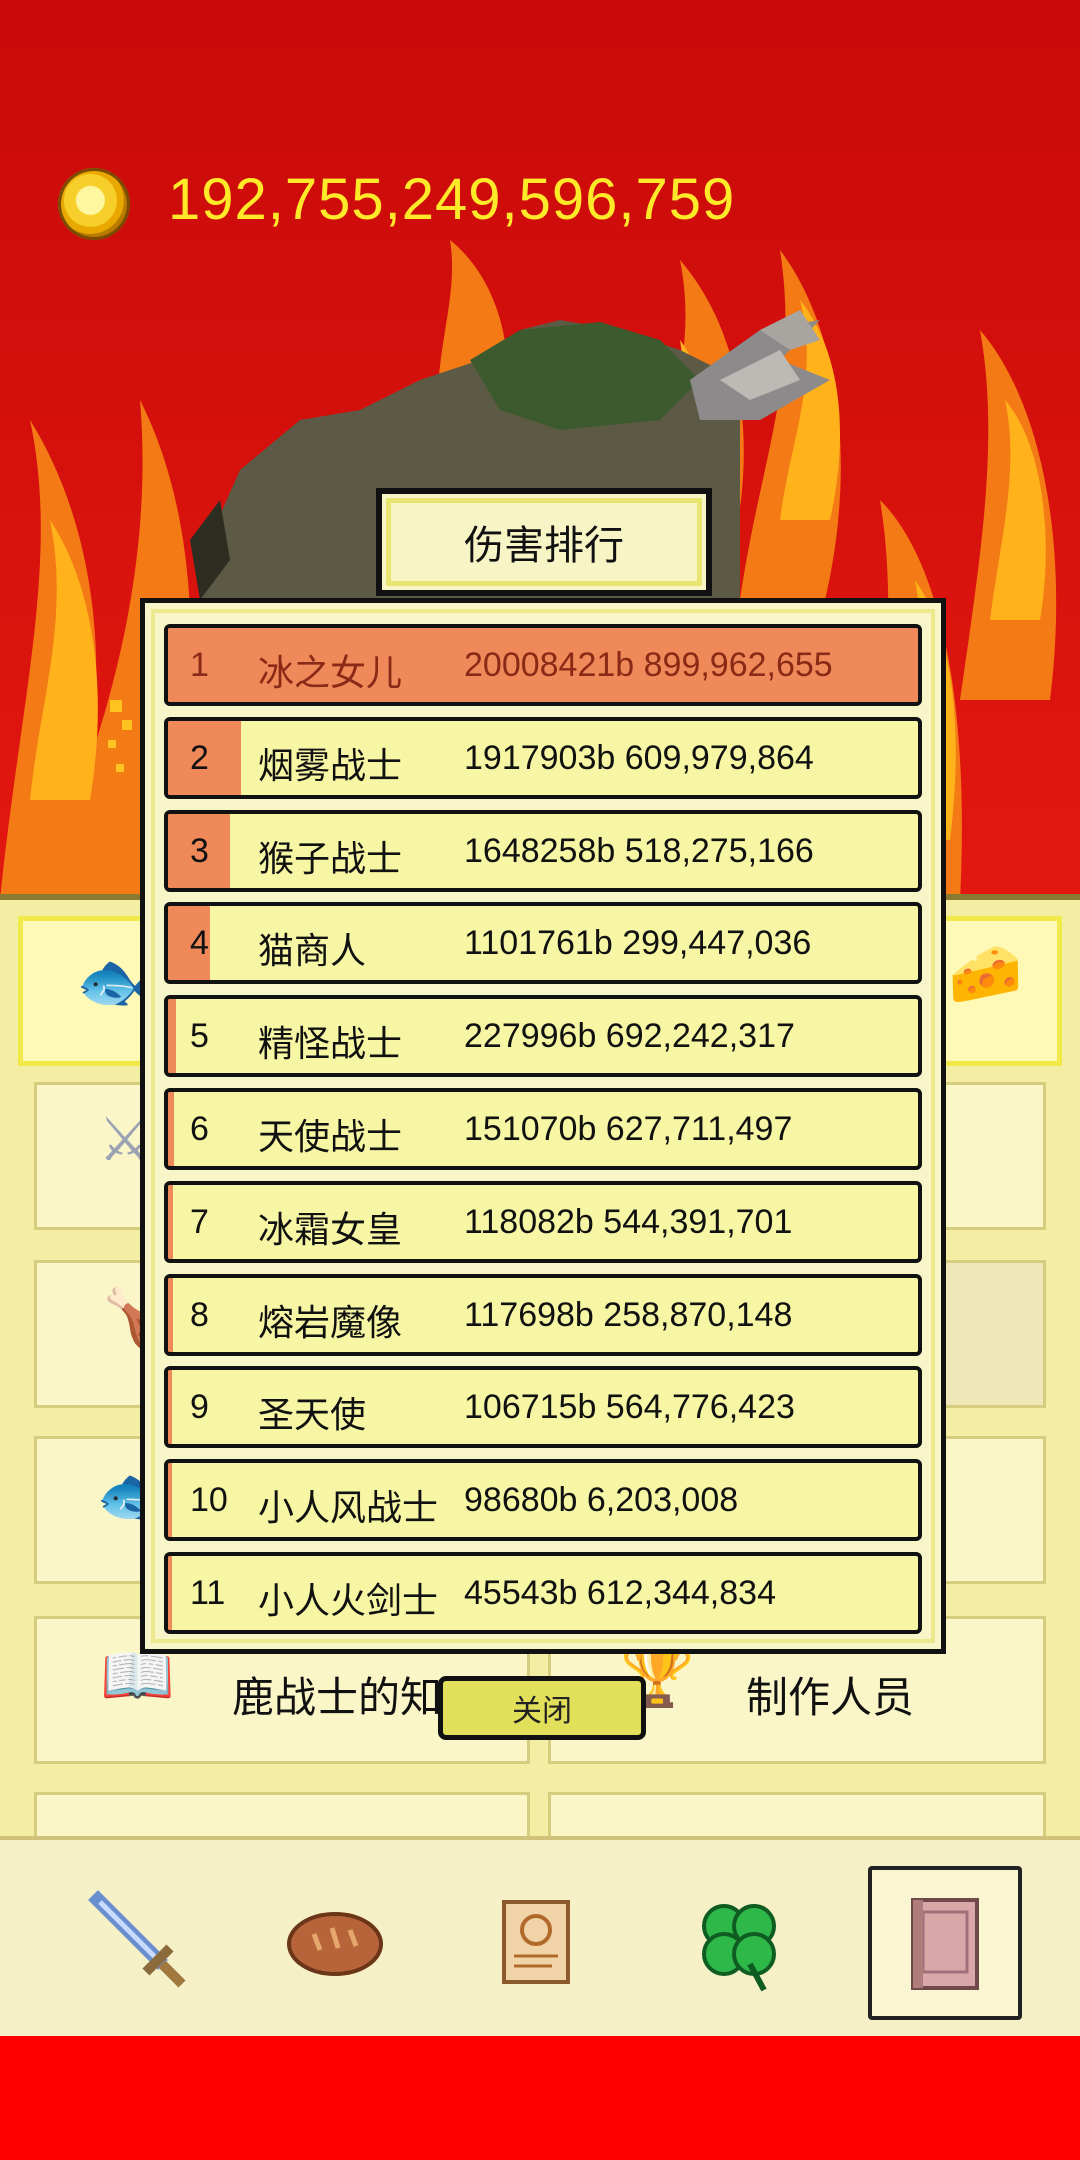 This screenshot has width=1080, height=2160. I want to click on hero-name: 烟雾战士, so click(330, 766).